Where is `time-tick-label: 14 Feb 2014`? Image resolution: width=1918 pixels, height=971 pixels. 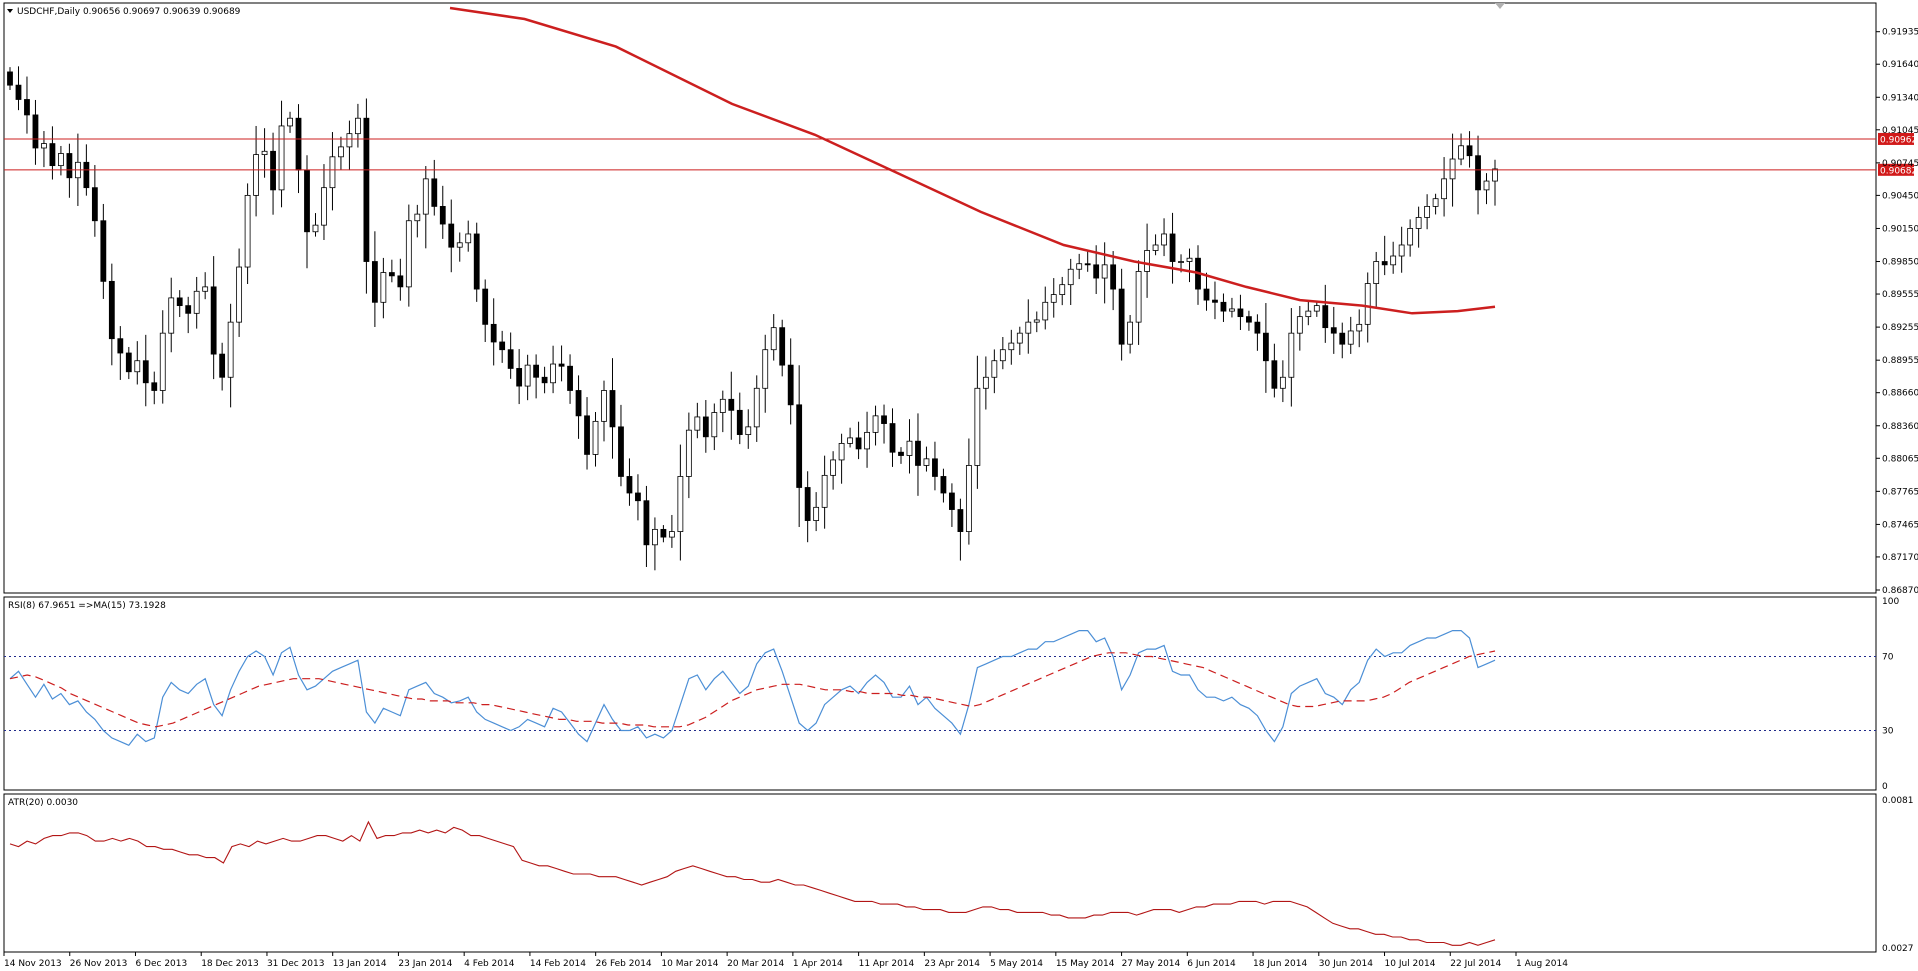
time-tick-label: 14 Feb 2014 is located at coordinates (558, 964).